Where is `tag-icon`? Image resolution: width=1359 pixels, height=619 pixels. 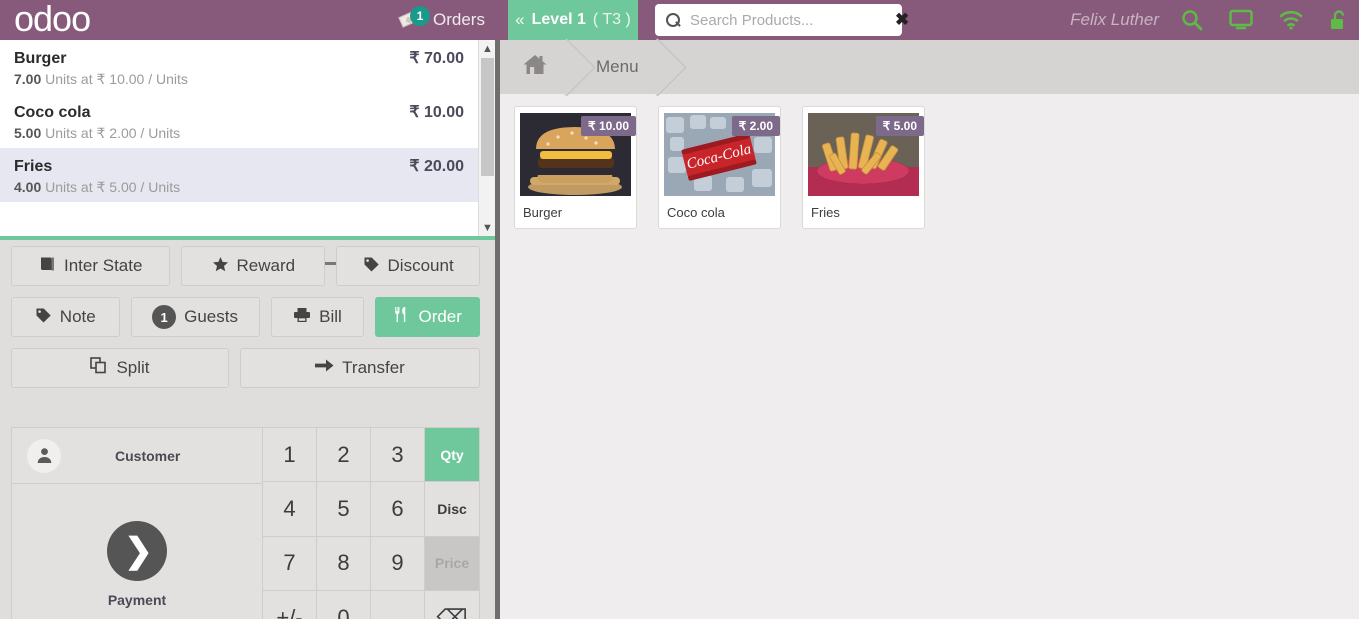
tag-icon is located at coordinates (371, 266).